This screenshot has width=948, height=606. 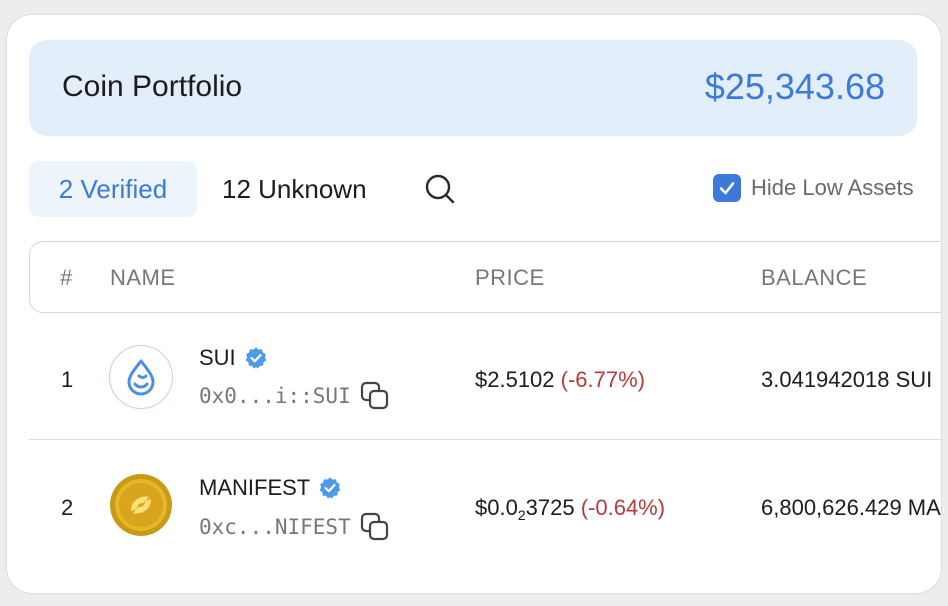 I want to click on coin-address-text: 0xc...NIFEST, so click(x=275, y=527).